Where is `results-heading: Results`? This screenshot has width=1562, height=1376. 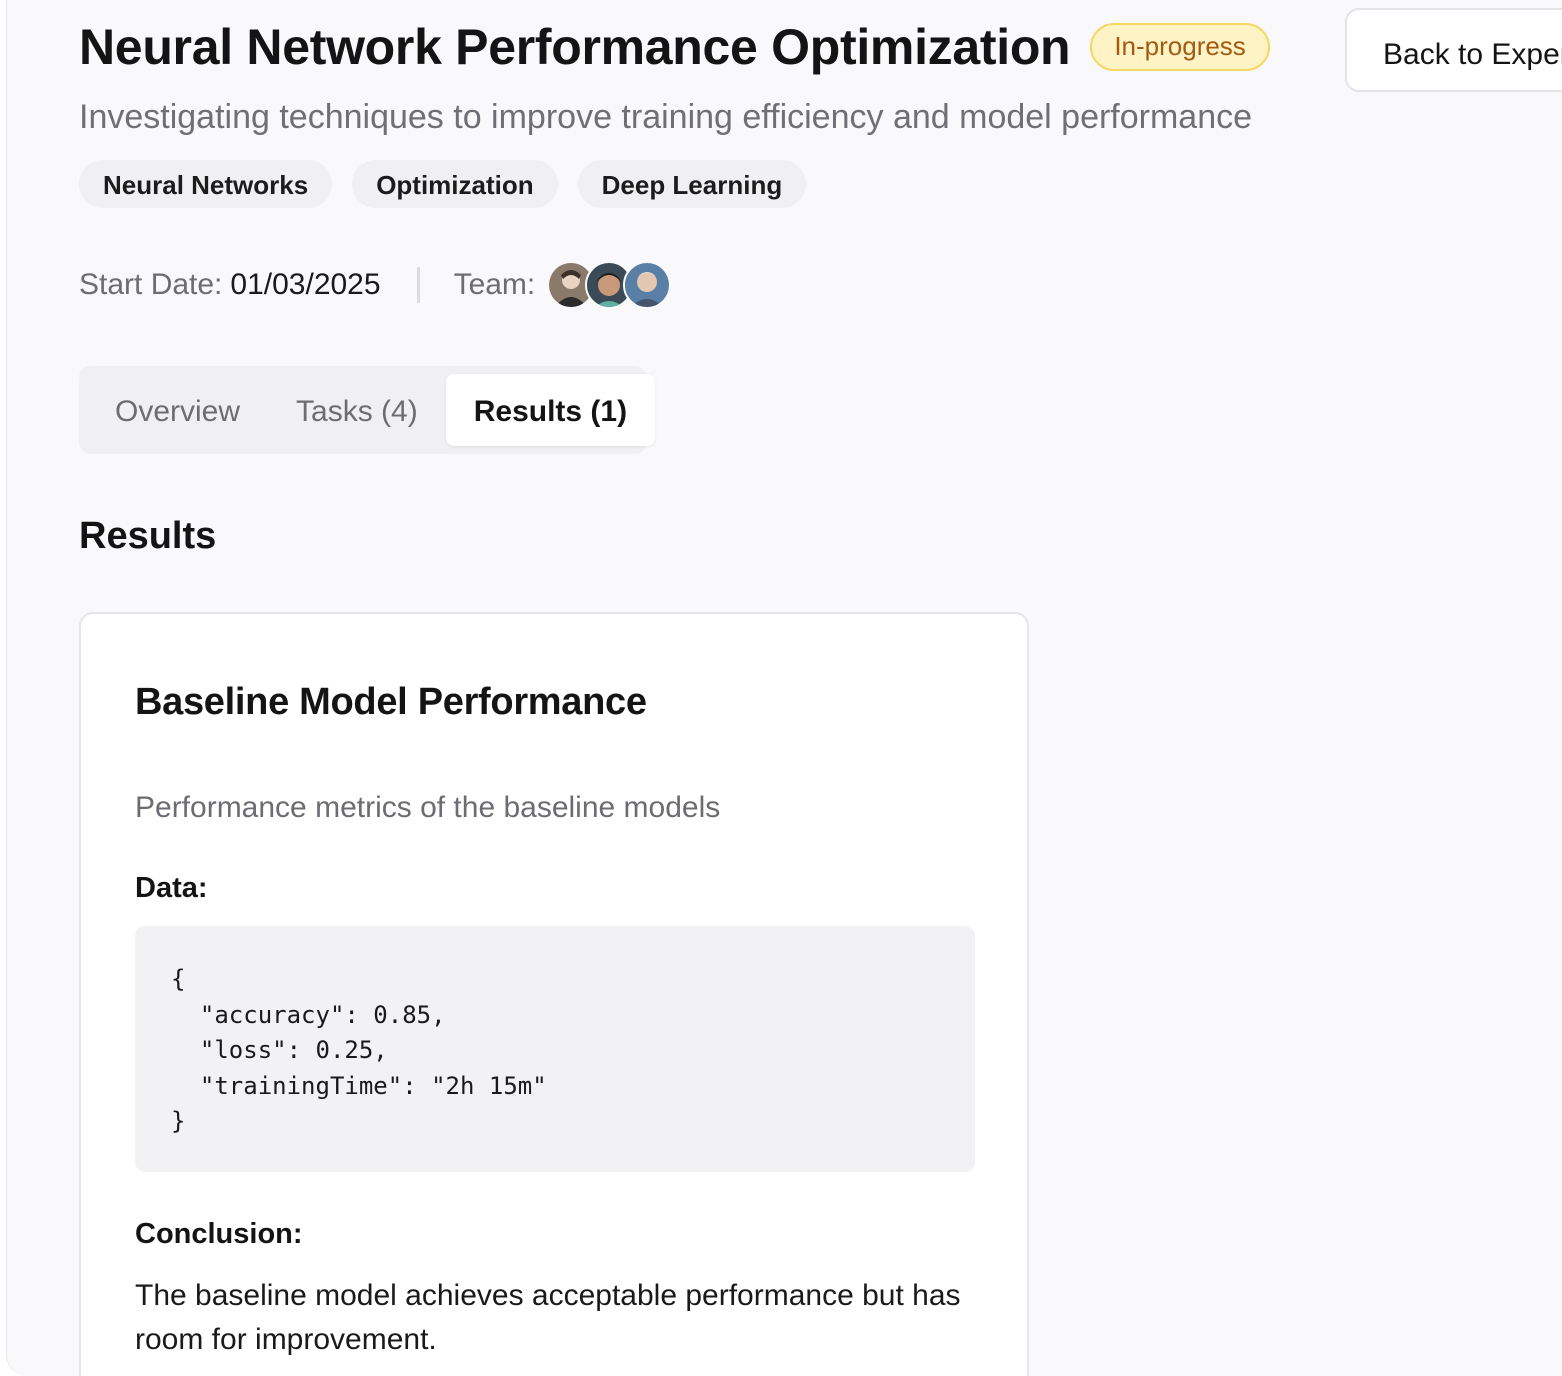
results-heading: Results is located at coordinates (148, 536).